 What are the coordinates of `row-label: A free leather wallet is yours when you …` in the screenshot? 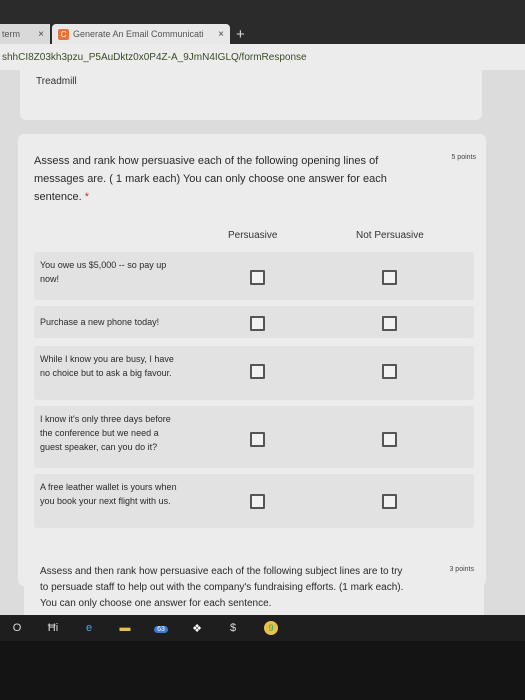 It's located at (108, 494).